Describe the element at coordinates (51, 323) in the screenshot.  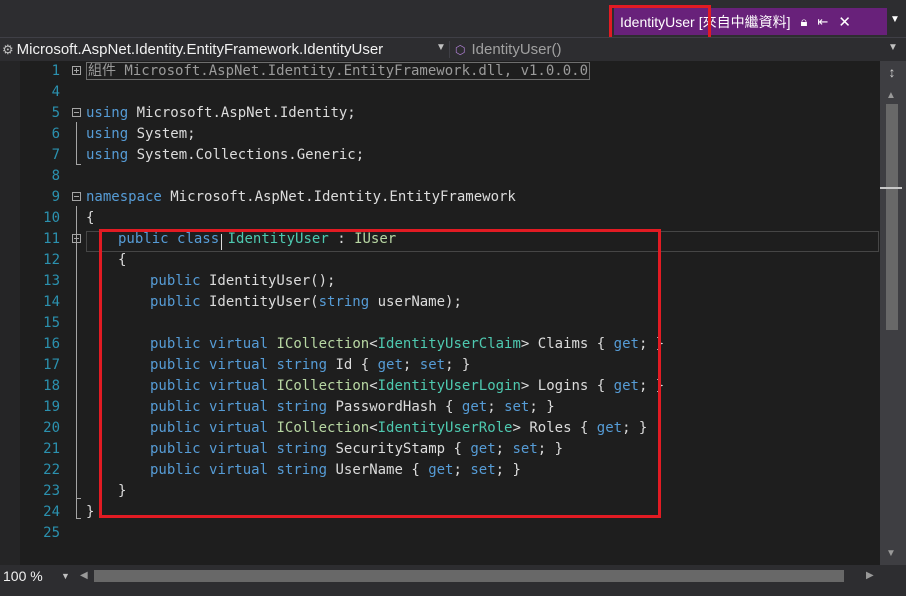
I see `line-number: 15` at that location.